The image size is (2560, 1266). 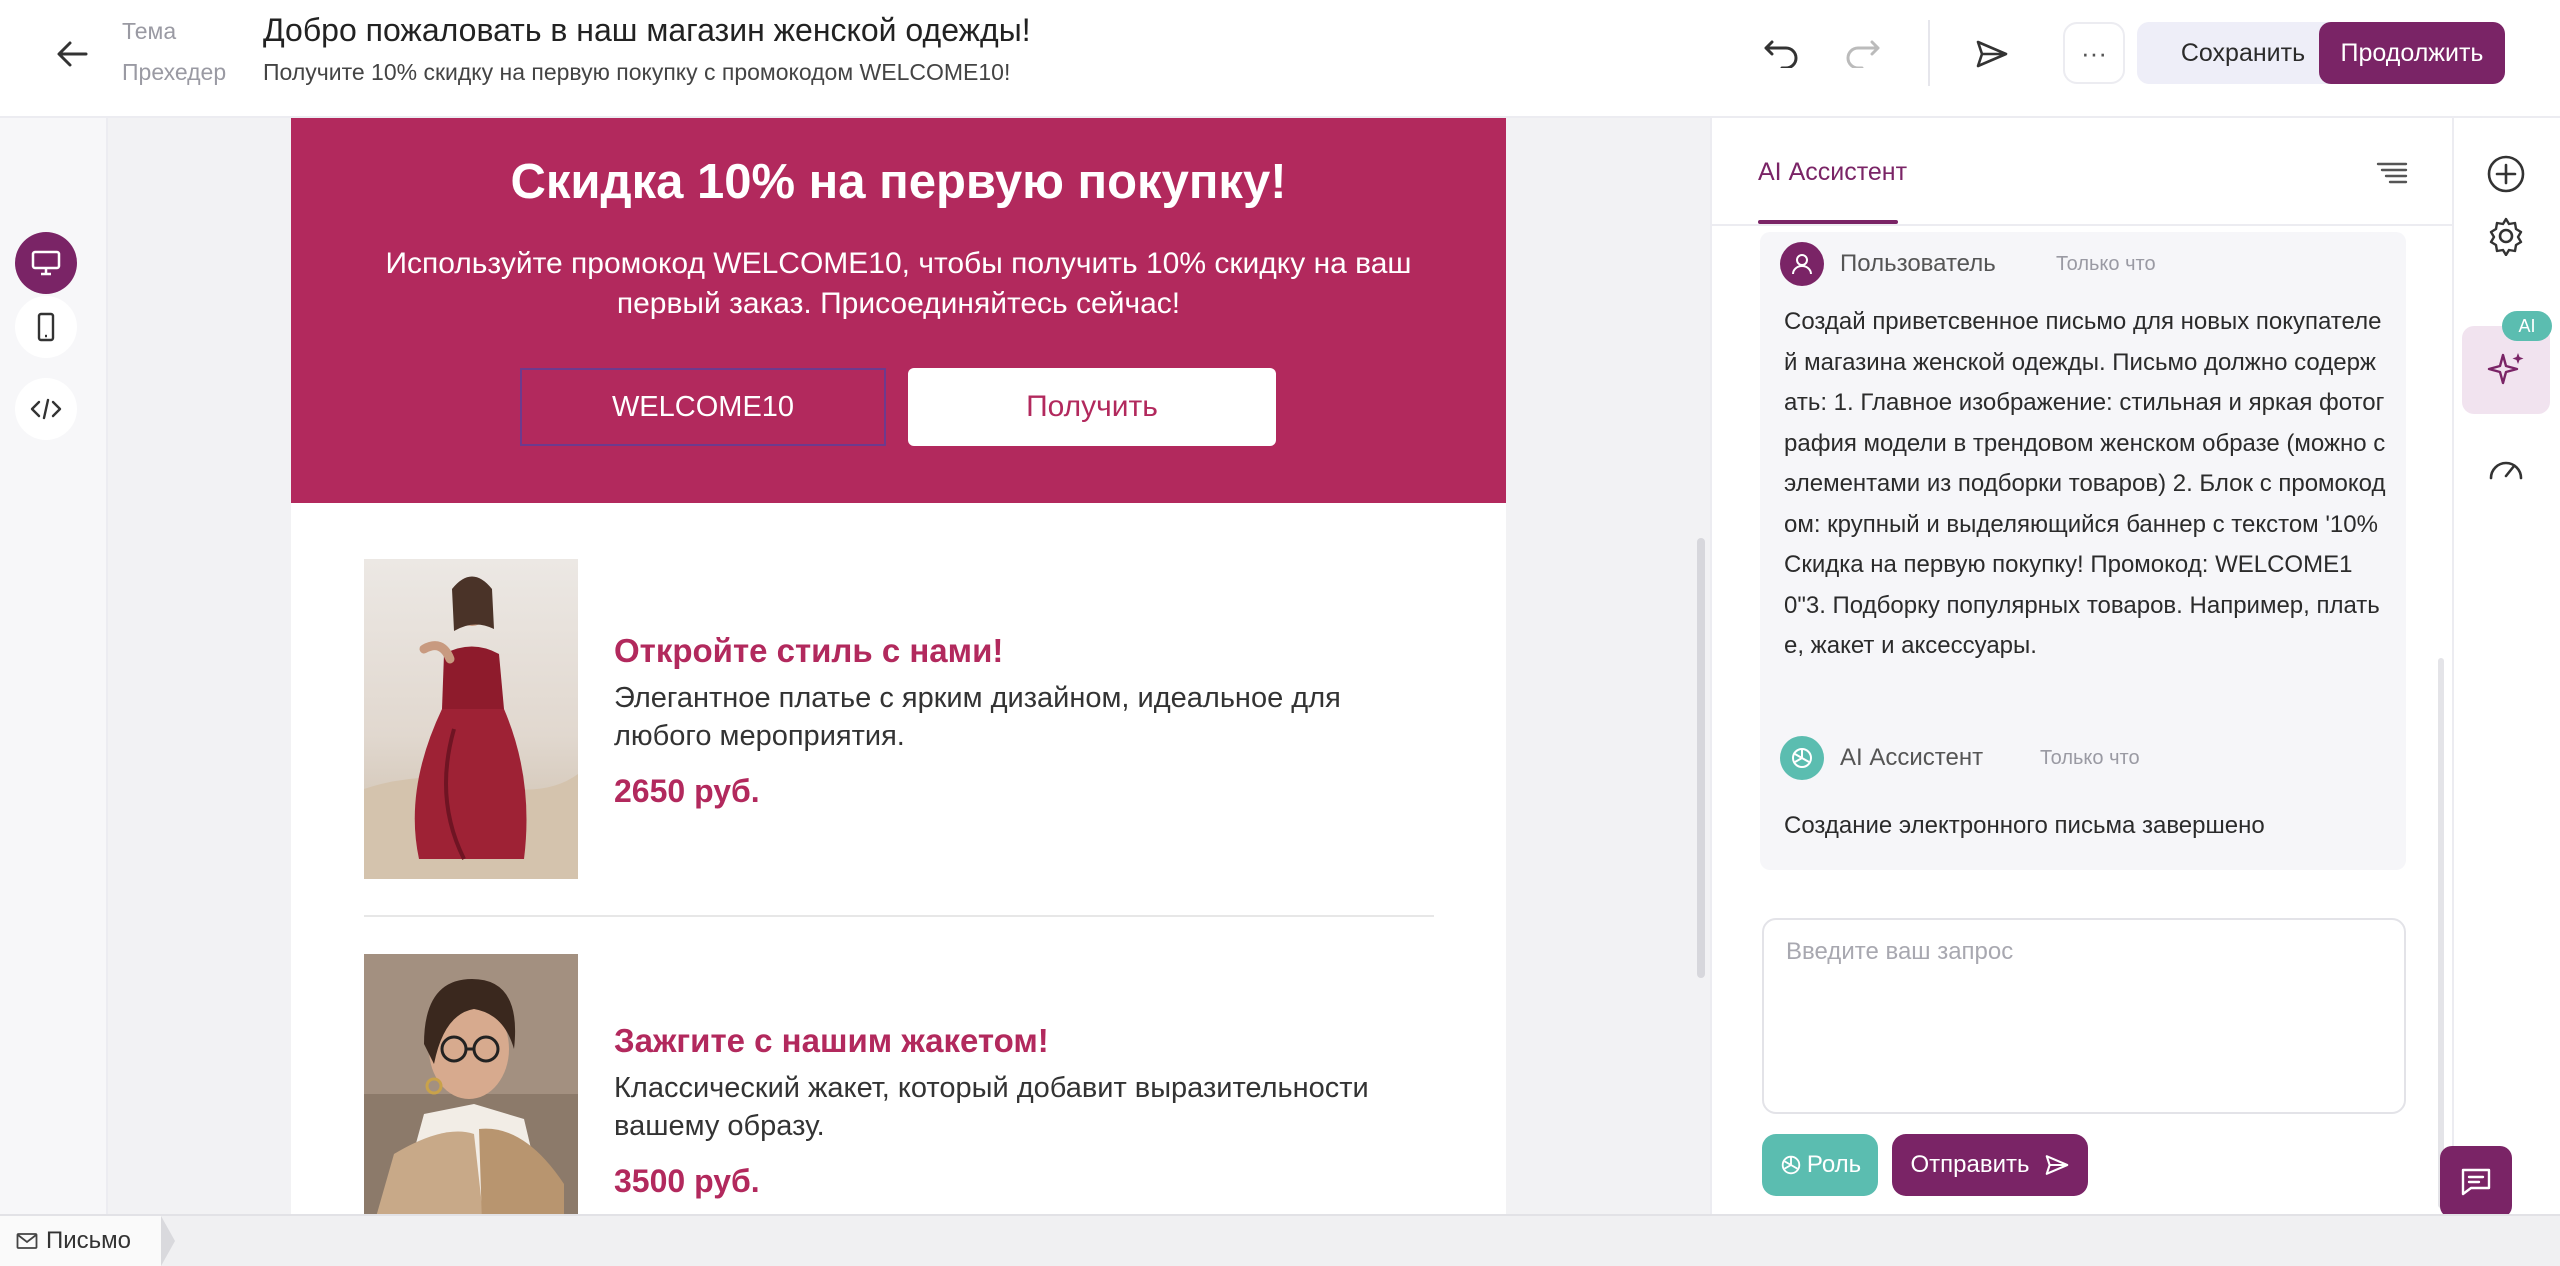 I want to click on toolbar-divider, so click(x=1929, y=53).